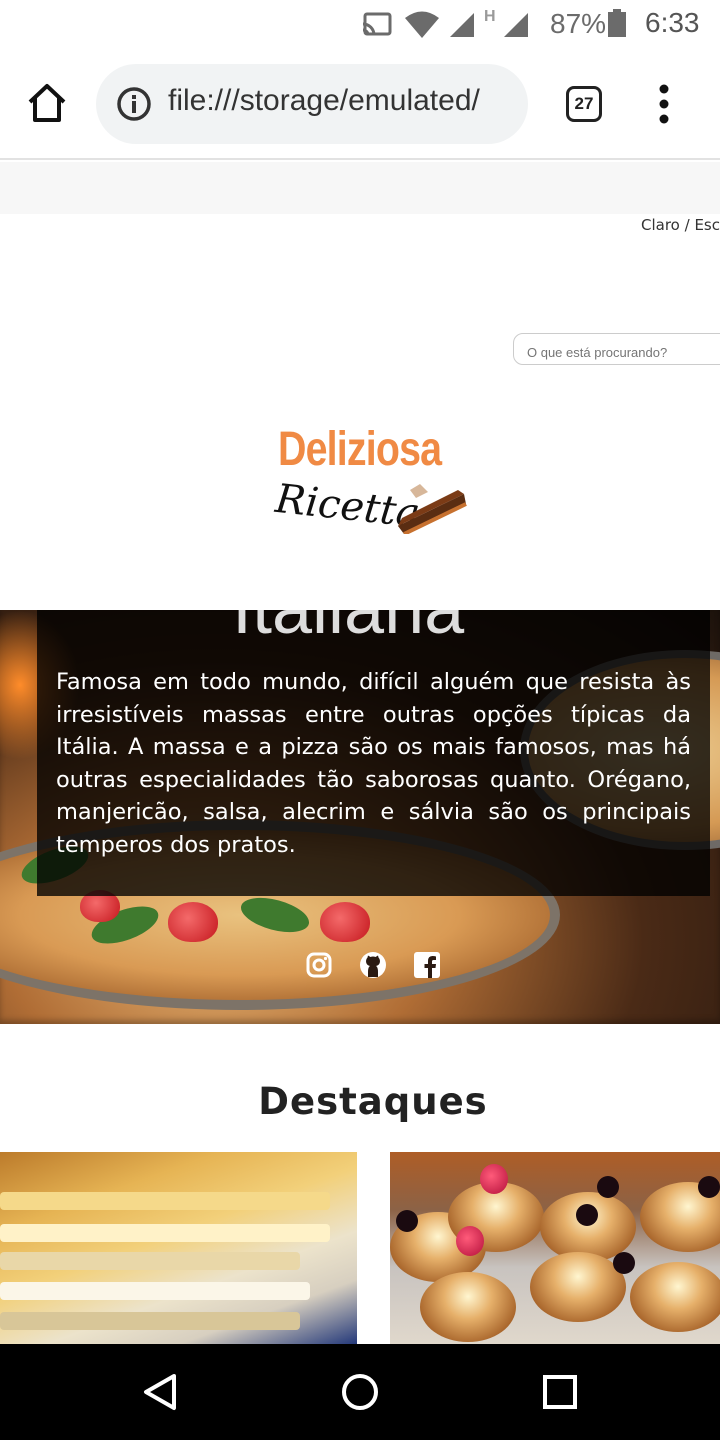 This screenshot has height=1440, width=720. Describe the element at coordinates (432, 509) in the screenshot. I see `pie-slice-icon` at that location.